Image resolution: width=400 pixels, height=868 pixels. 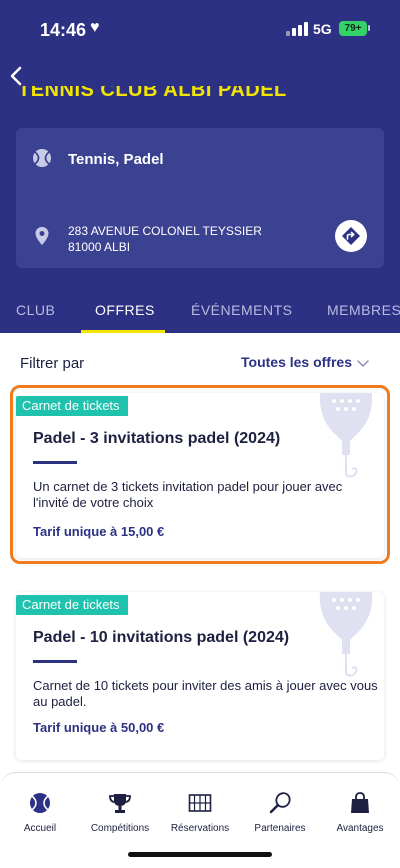 What do you see at coordinates (165, 231) in the screenshot?
I see `address-line-1: 283 AVENUE COLONEL TEYSSIER` at bounding box center [165, 231].